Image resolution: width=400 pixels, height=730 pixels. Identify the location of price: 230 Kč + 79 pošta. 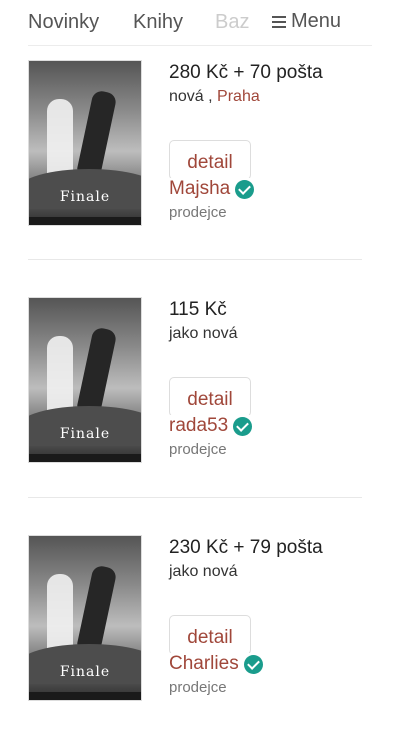
(246, 547).